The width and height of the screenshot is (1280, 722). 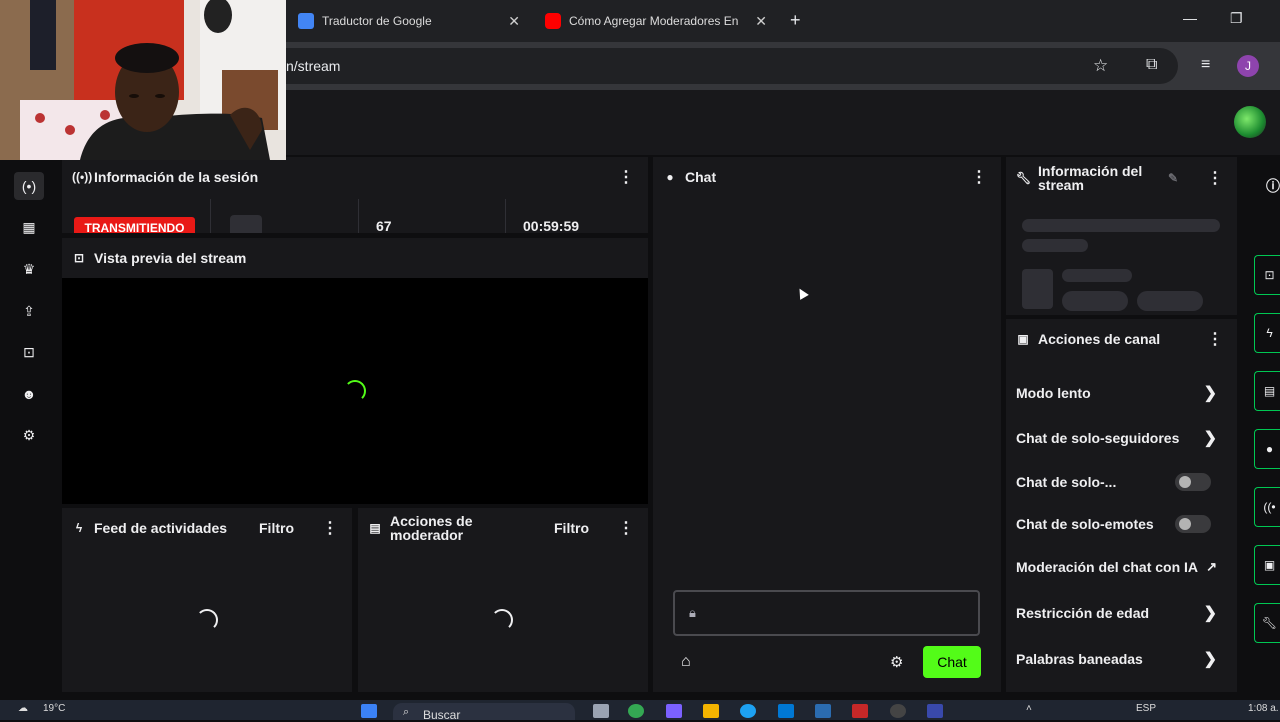 What do you see at coordinates (553, 21) in the screenshot?
I see `youtube-icon` at bounding box center [553, 21].